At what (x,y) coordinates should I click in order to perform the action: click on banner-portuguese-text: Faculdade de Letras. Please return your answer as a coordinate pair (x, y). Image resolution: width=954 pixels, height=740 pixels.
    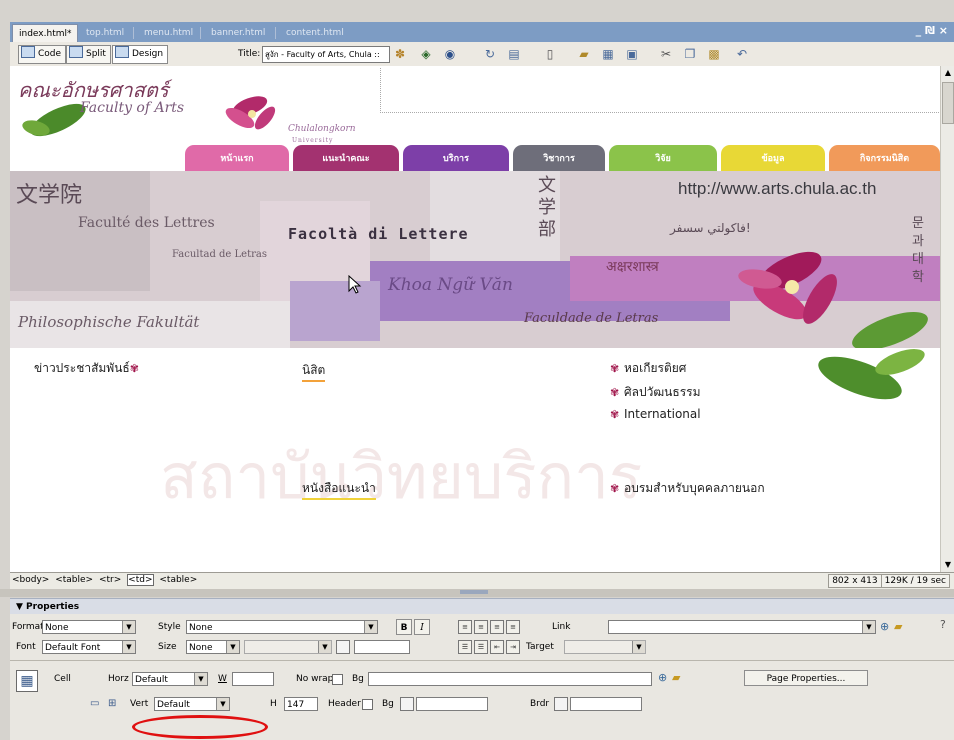
    Looking at the image, I should click on (591, 318).